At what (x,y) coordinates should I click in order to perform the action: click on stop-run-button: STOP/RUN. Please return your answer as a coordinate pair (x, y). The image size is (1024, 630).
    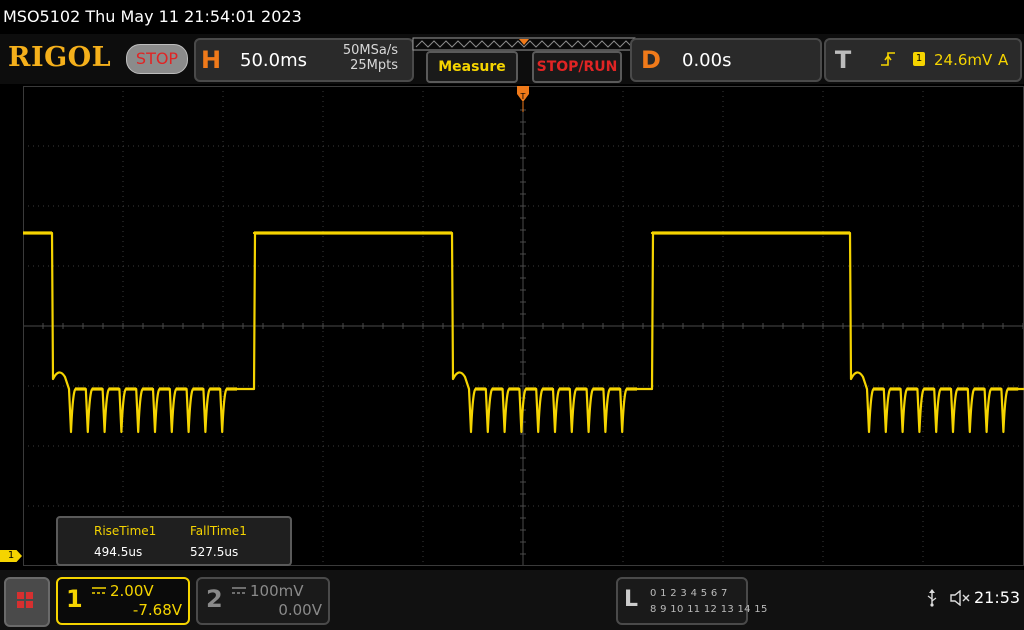
    Looking at the image, I should click on (577, 67).